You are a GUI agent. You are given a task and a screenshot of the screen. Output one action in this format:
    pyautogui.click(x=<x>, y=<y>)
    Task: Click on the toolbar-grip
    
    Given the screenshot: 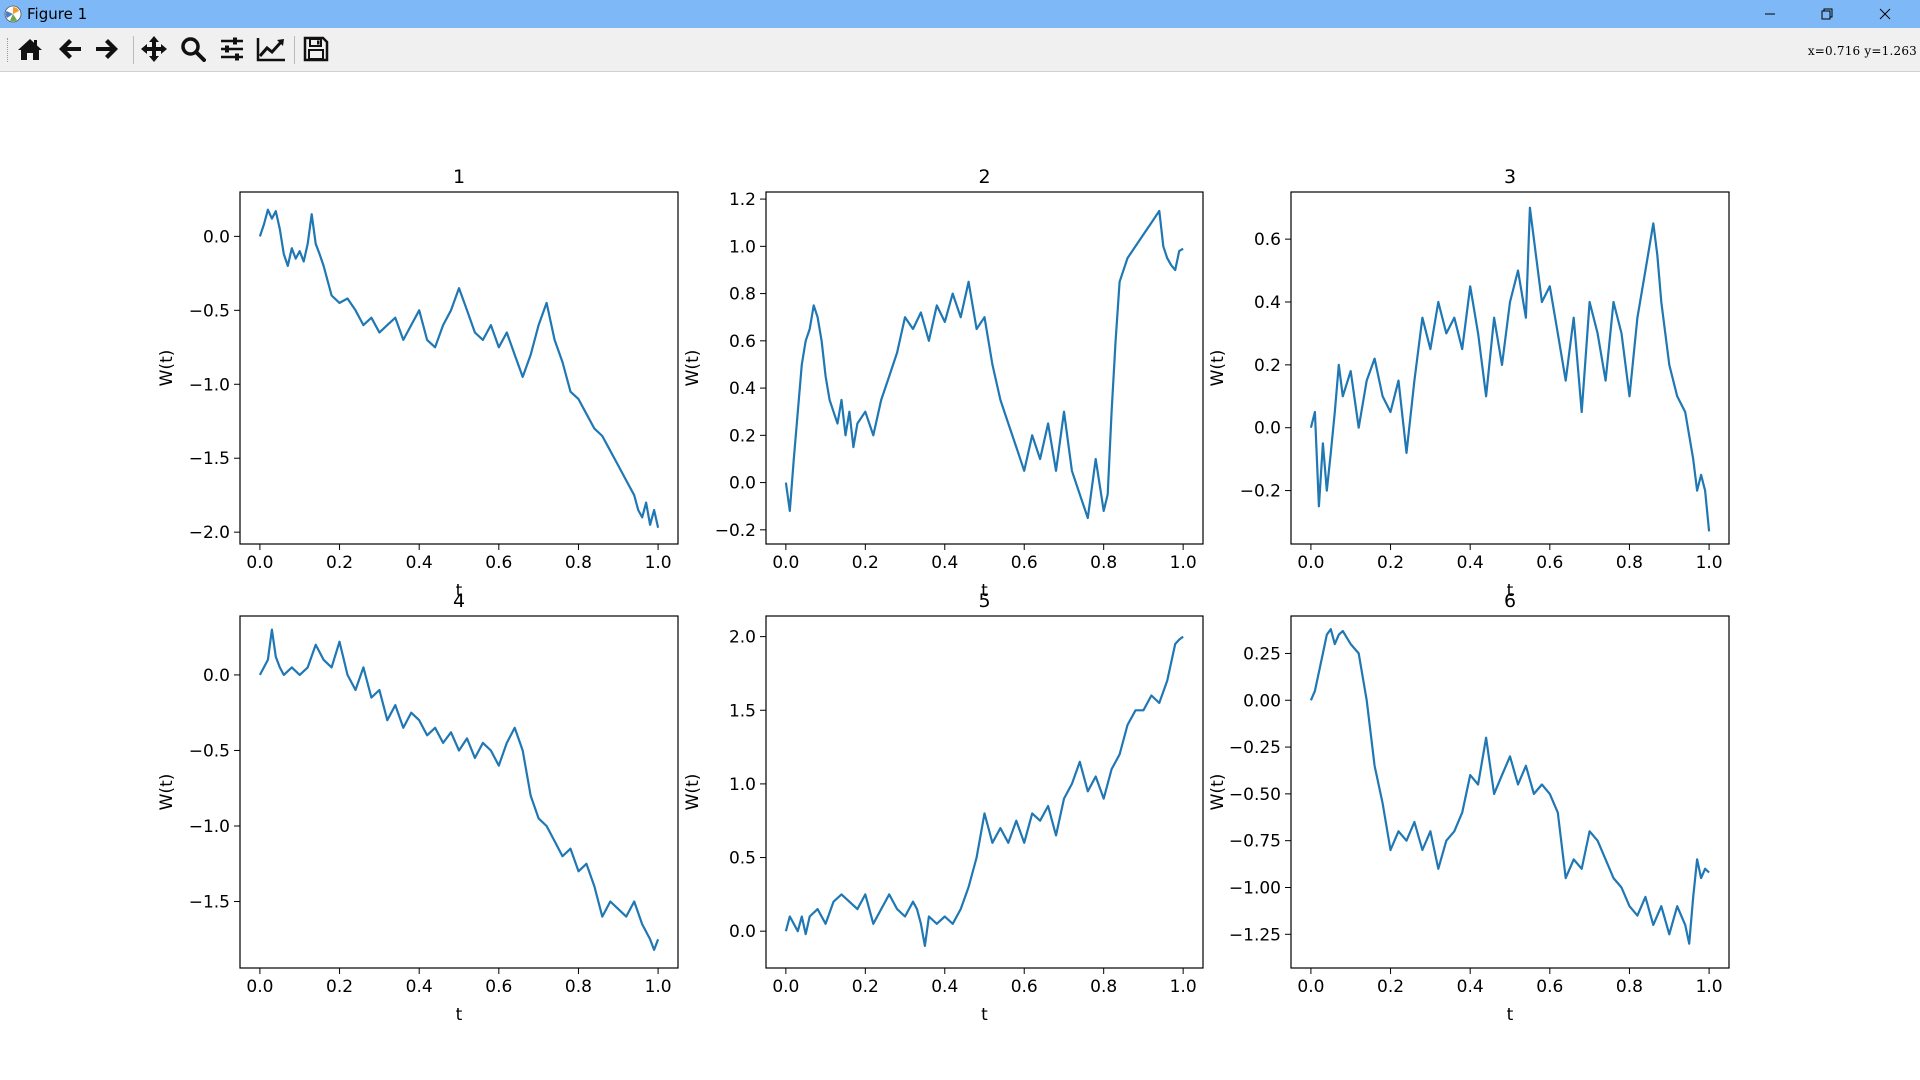 What is the action you would take?
    pyautogui.click(x=8, y=50)
    